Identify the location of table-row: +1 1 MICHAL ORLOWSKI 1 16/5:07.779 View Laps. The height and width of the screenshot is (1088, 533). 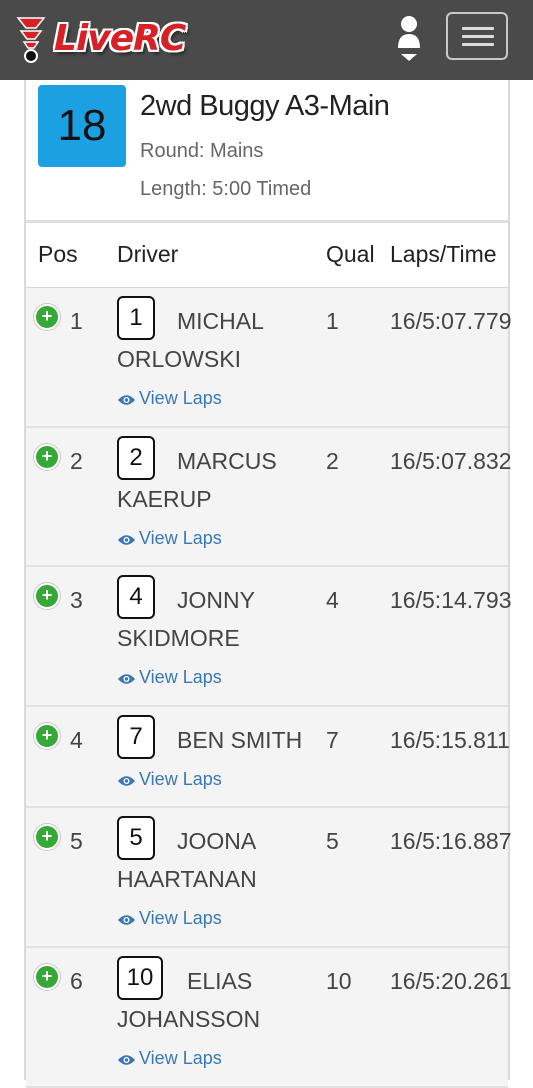
(269, 358).